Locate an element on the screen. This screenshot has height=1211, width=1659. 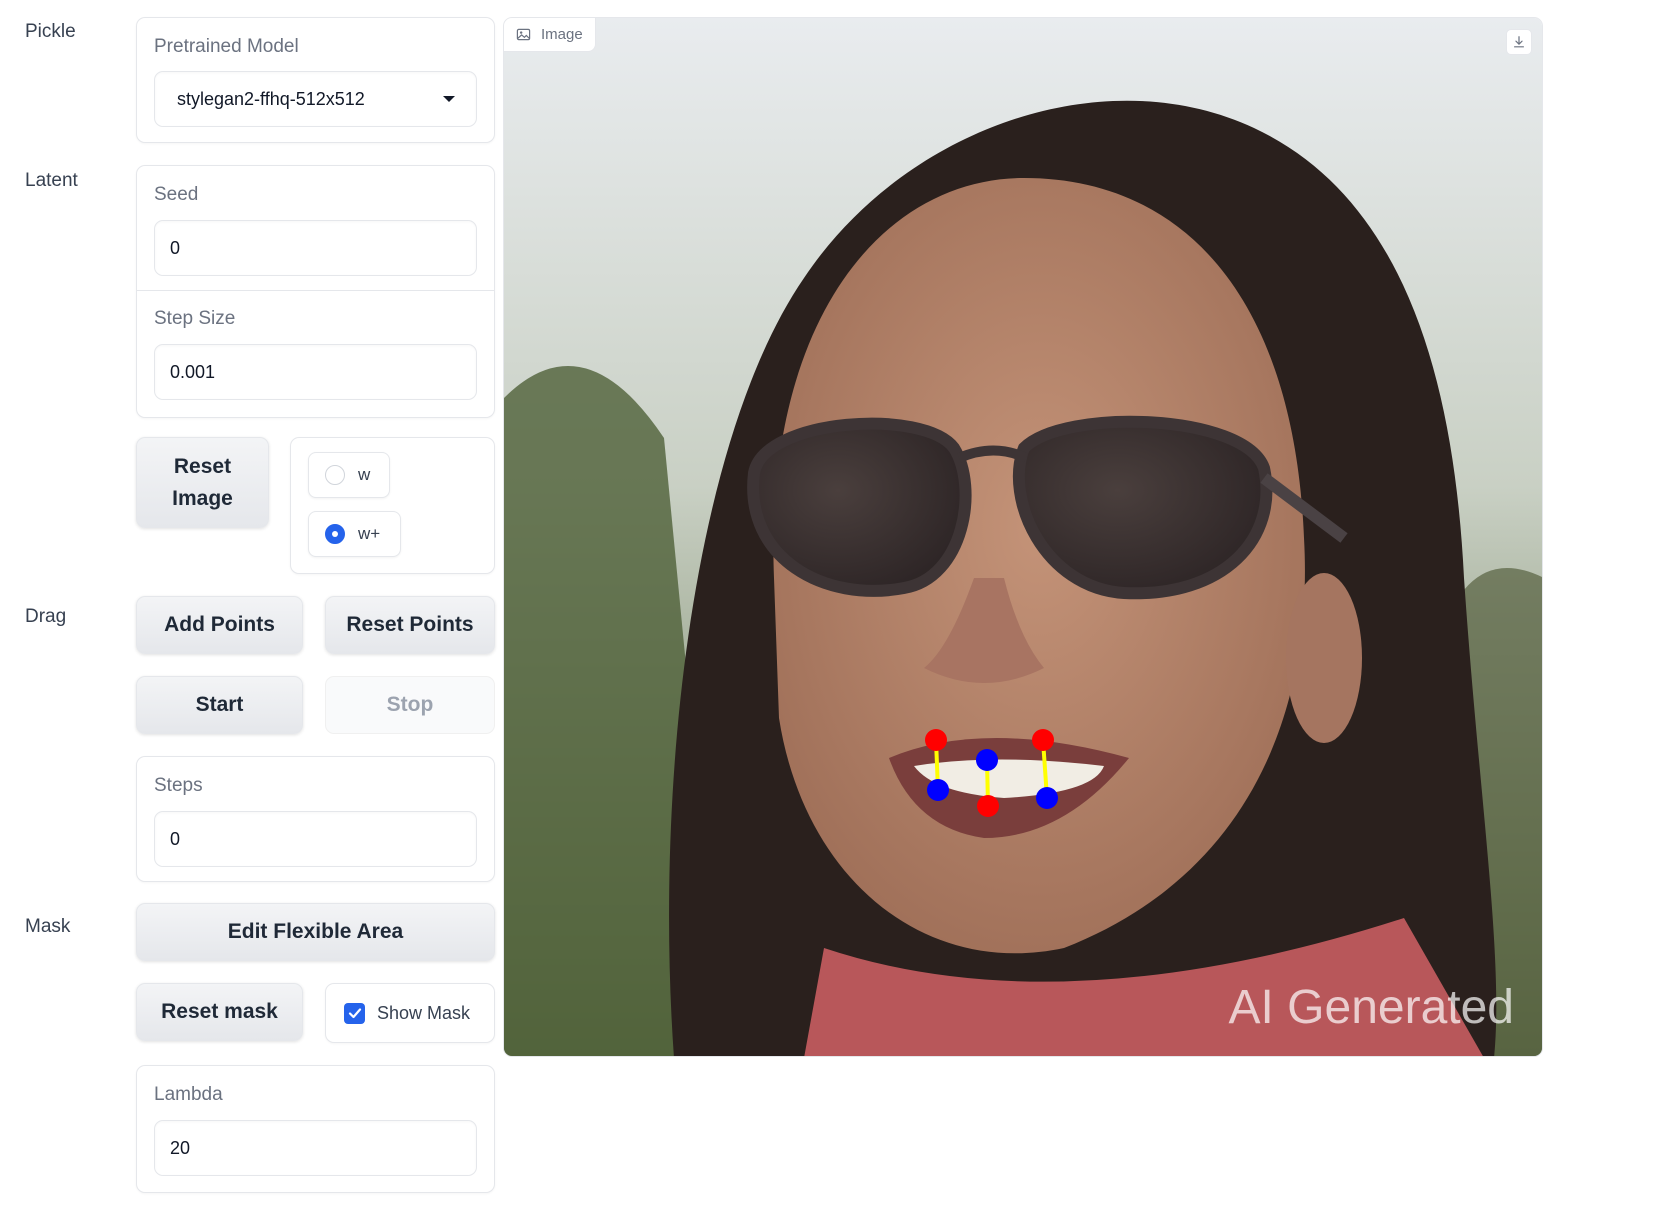
section-label-pickle: Pickle is located at coordinates (50, 31).